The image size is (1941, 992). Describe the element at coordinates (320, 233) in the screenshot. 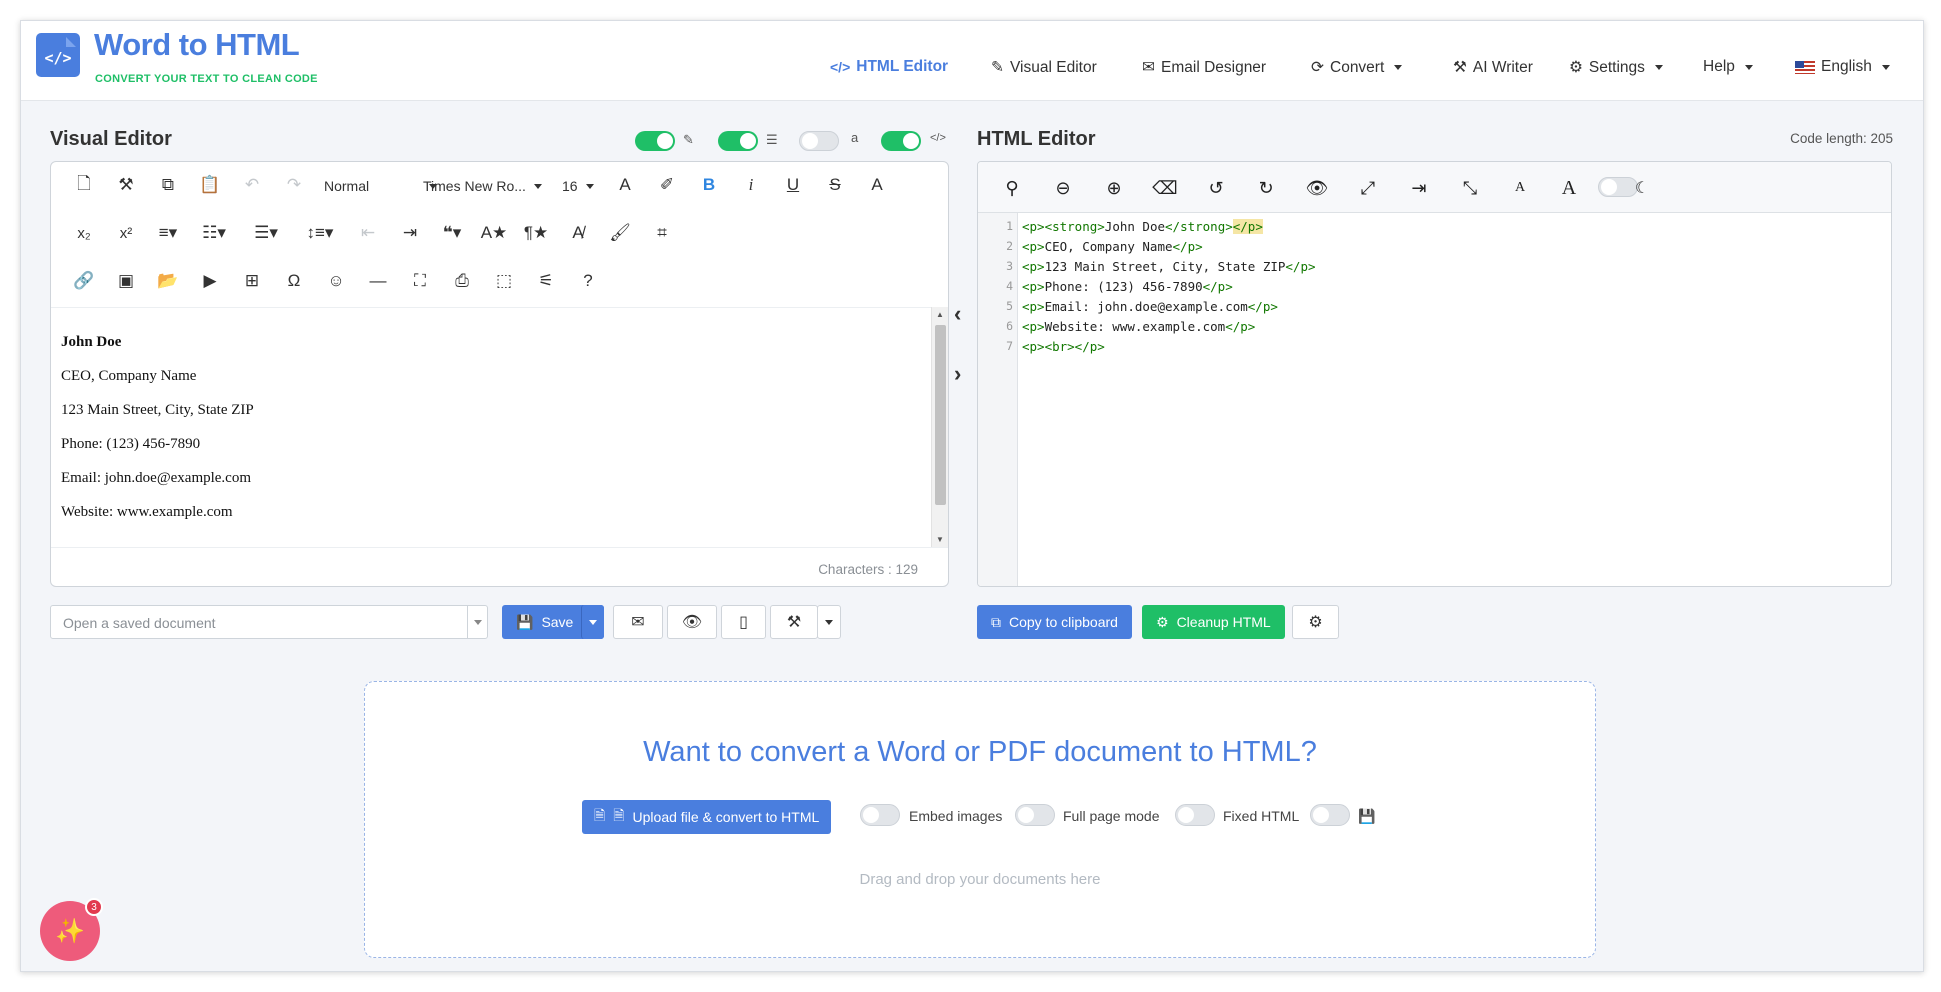

I see `line-height-icon: ↕≡▾` at that location.